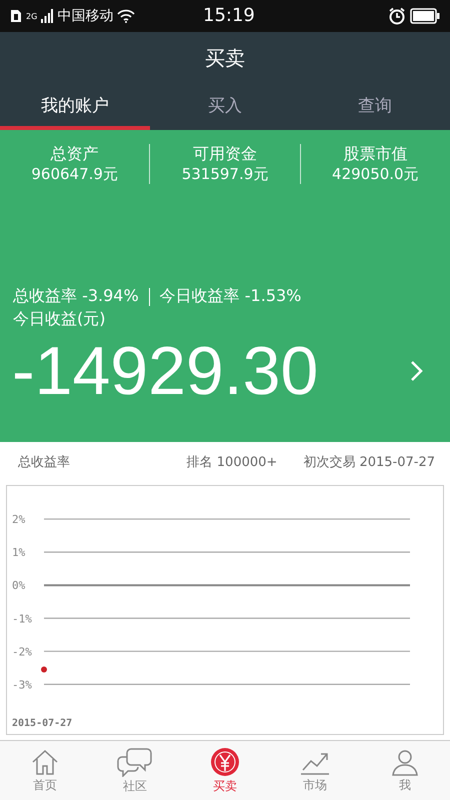 Image resolution: width=450 pixels, height=800 pixels. What do you see at coordinates (45, 762) in the screenshot?
I see `home-icon` at bounding box center [45, 762].